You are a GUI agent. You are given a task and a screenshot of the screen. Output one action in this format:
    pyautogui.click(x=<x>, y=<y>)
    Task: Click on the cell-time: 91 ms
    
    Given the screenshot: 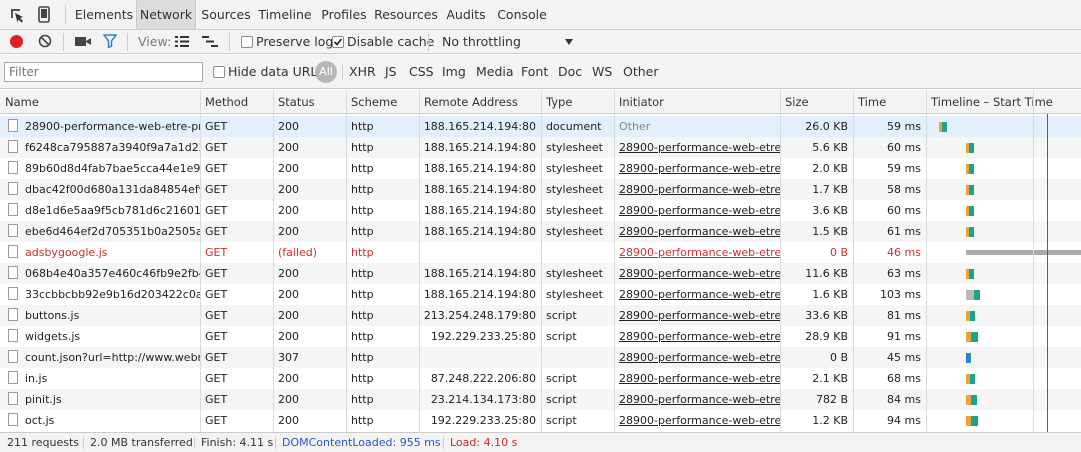 What is the action you would take?
    pyautogui.click(x=904, y=336)
    